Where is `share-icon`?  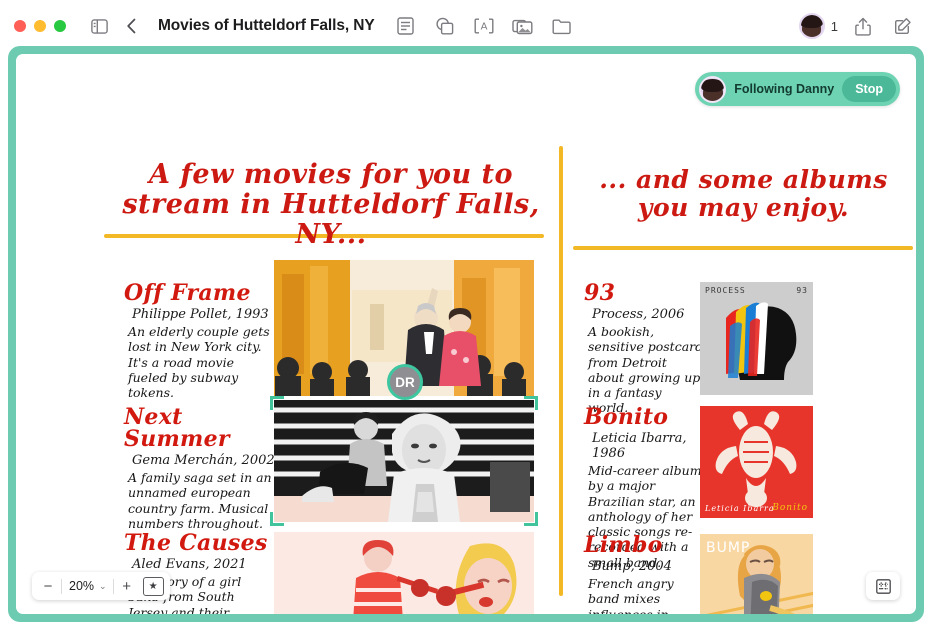
share-icon is located at coordinates (863, 26).